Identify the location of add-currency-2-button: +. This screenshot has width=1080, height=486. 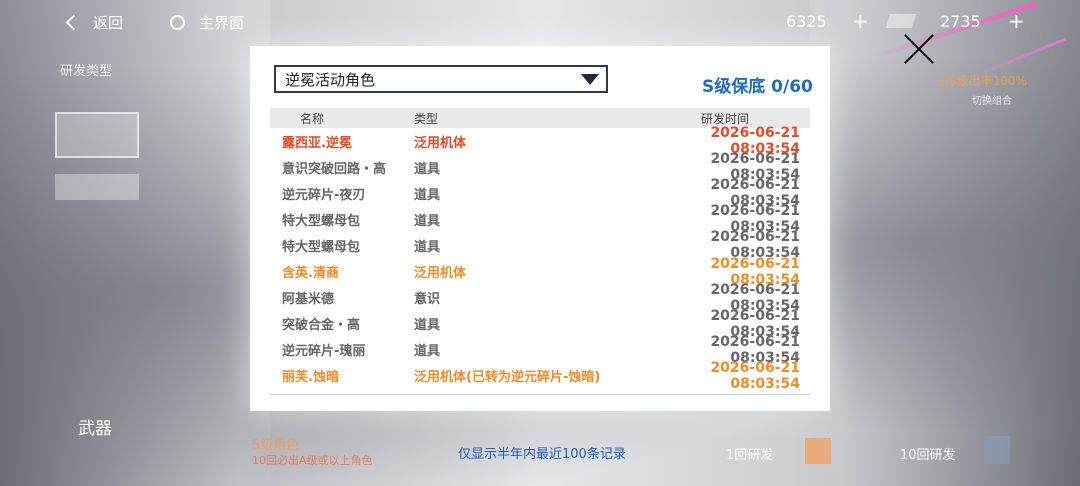
(1016, 21).